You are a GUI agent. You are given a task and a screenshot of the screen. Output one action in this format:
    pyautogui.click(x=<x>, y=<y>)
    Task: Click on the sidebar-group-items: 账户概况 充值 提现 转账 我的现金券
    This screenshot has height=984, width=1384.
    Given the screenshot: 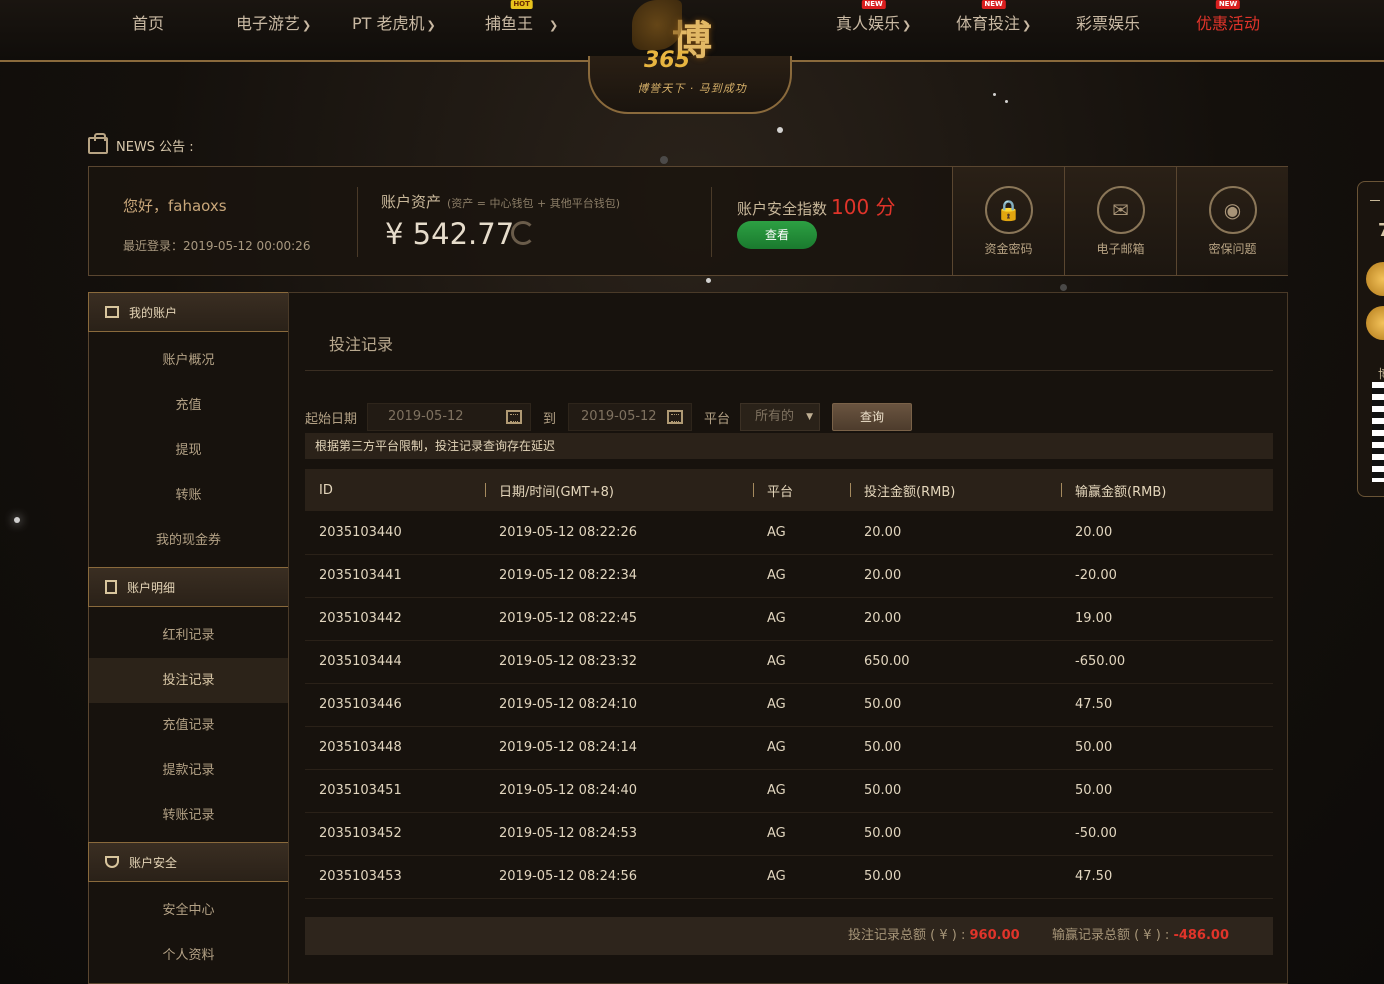 What is the action you would take?
    pyautogui.click(x=188, y=449)
    